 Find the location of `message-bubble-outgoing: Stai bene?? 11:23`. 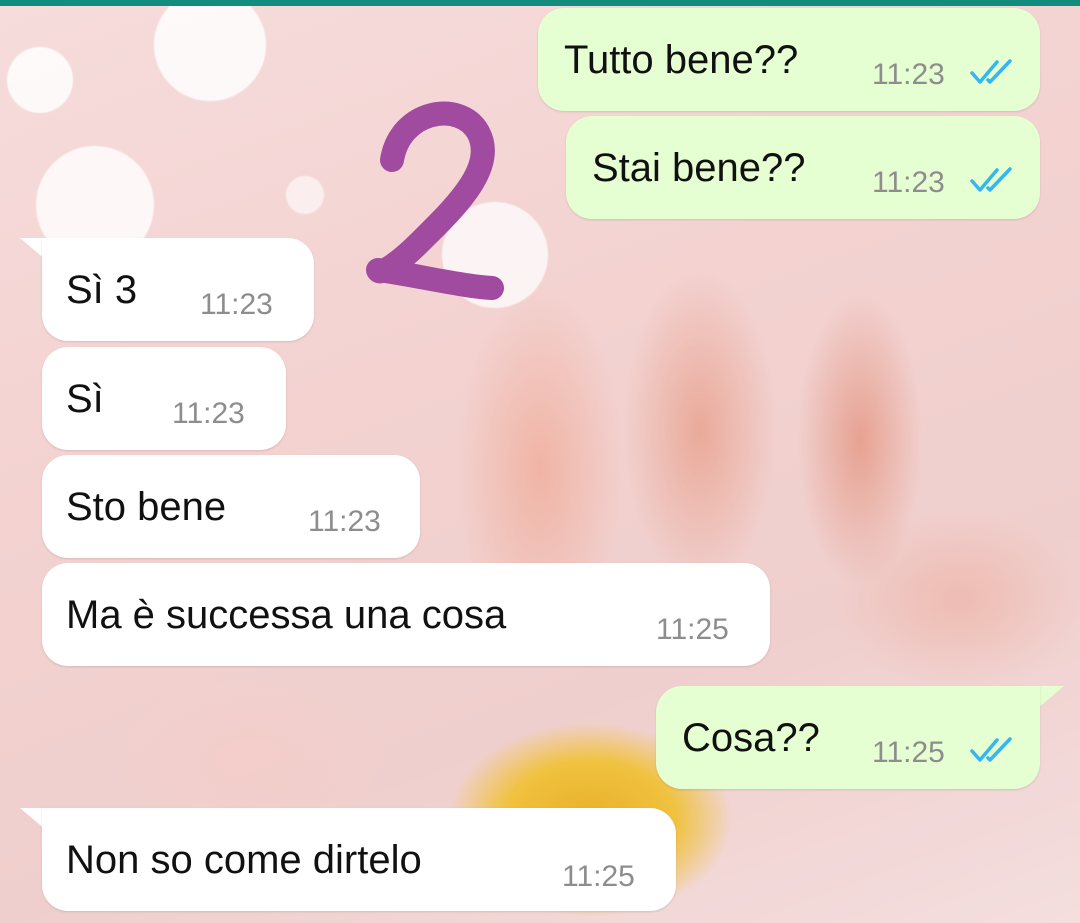

message-bubble-outgoing: Stai bene?? 11:23 is located at coordinates (803, 167).